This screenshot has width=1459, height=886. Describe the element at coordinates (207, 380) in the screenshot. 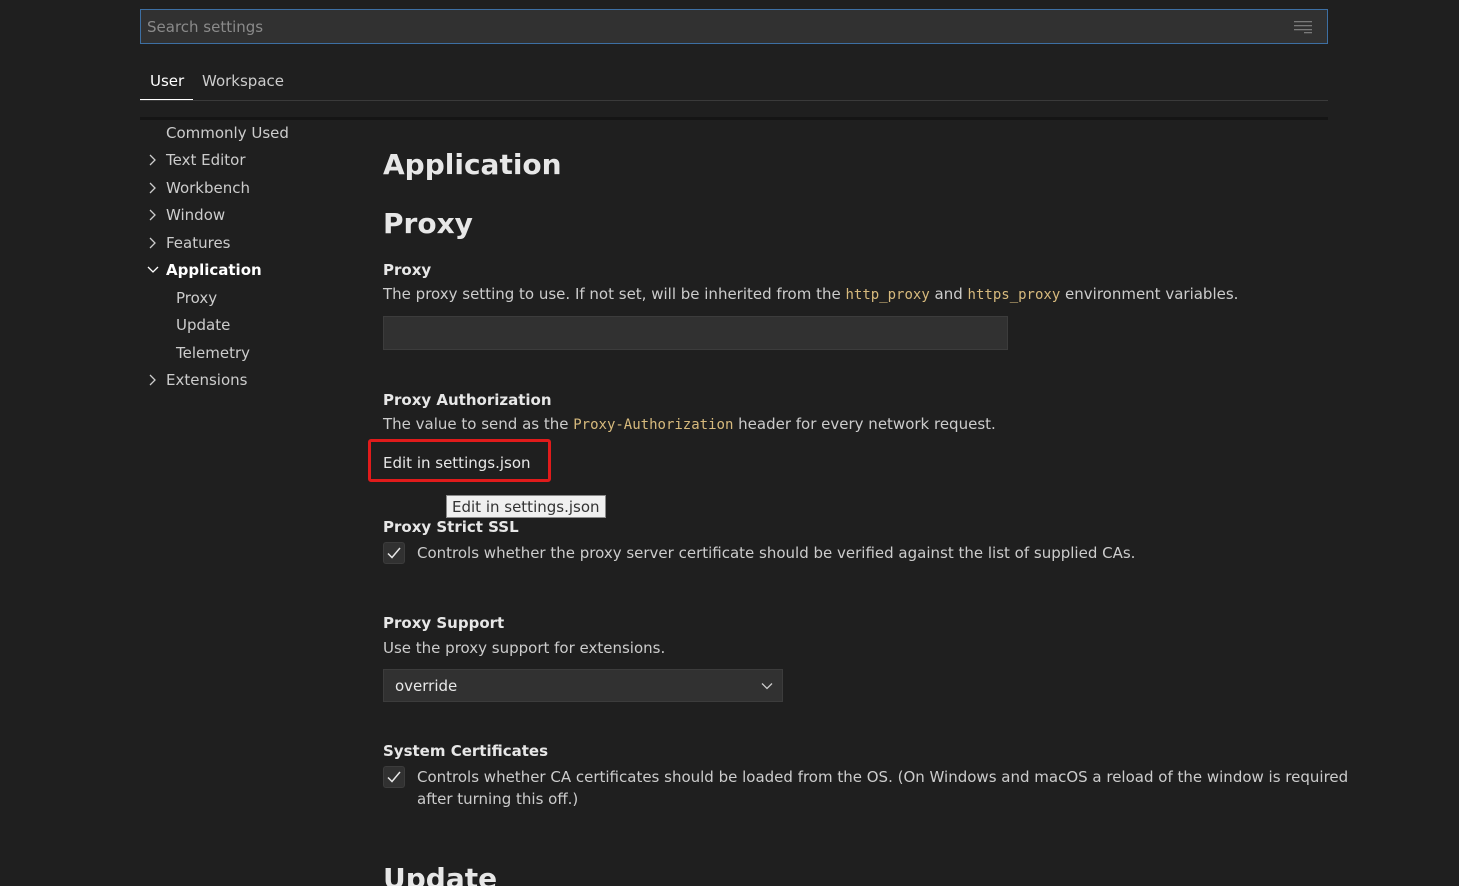

I see `tree-item-label: Extensions` at that location.